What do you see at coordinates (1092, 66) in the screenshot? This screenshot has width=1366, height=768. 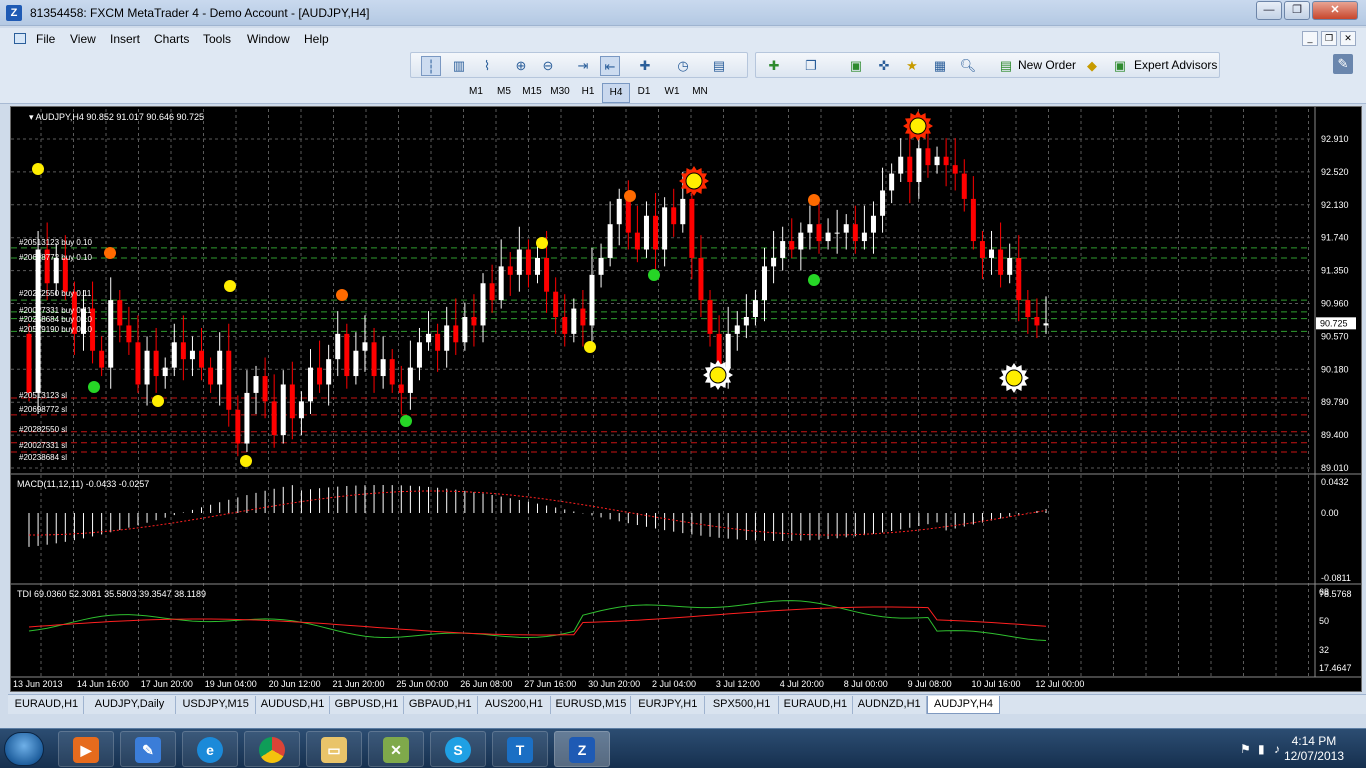 I see `warning-icon: ◆` at bounding box center [1092, 66].